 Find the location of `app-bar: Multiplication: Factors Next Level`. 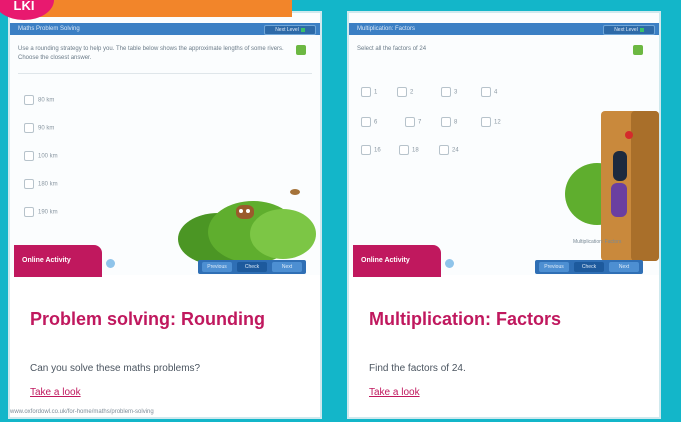

app-bar: Multiplication: Factors Next Level is located at coordinates (504, 29).